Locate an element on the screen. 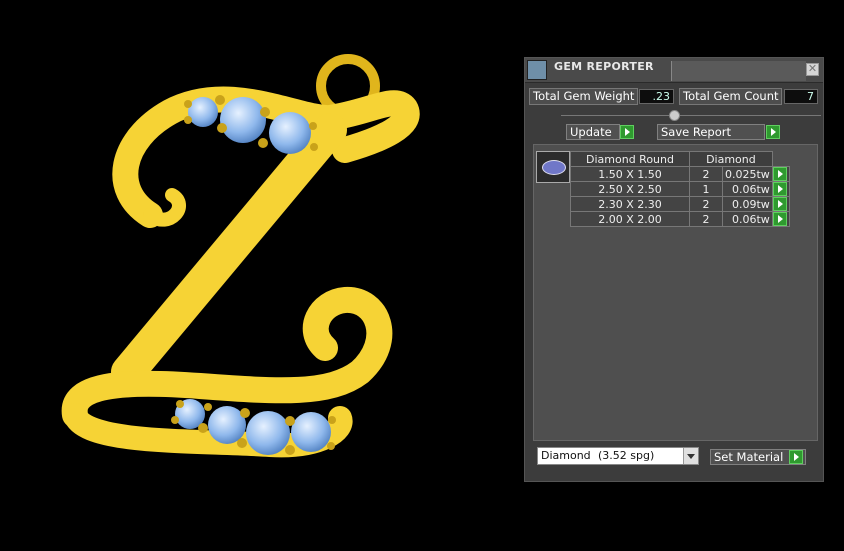 The width and height of the screenshot is (844, 551). title-bar: GEM REPORTER ✕ is located at coordinates (674, 70).